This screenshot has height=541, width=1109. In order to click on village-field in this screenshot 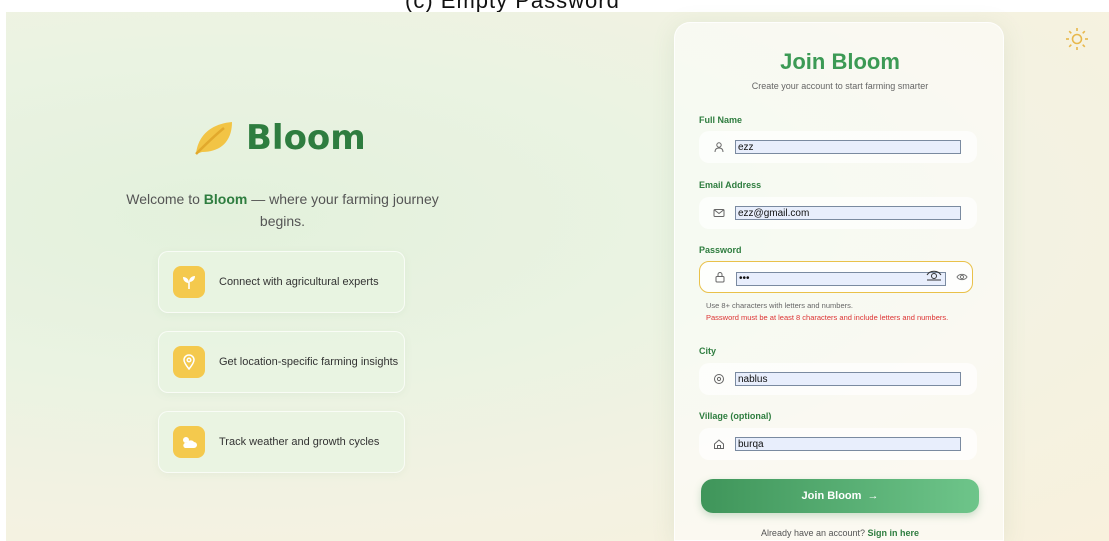, I will do `click(838, 444)`.